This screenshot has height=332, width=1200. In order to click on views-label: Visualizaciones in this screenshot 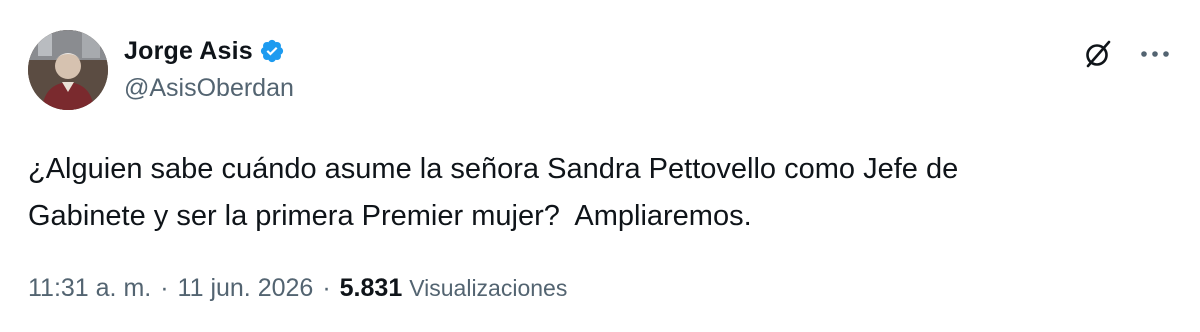, I will do `click(488, 288)`.